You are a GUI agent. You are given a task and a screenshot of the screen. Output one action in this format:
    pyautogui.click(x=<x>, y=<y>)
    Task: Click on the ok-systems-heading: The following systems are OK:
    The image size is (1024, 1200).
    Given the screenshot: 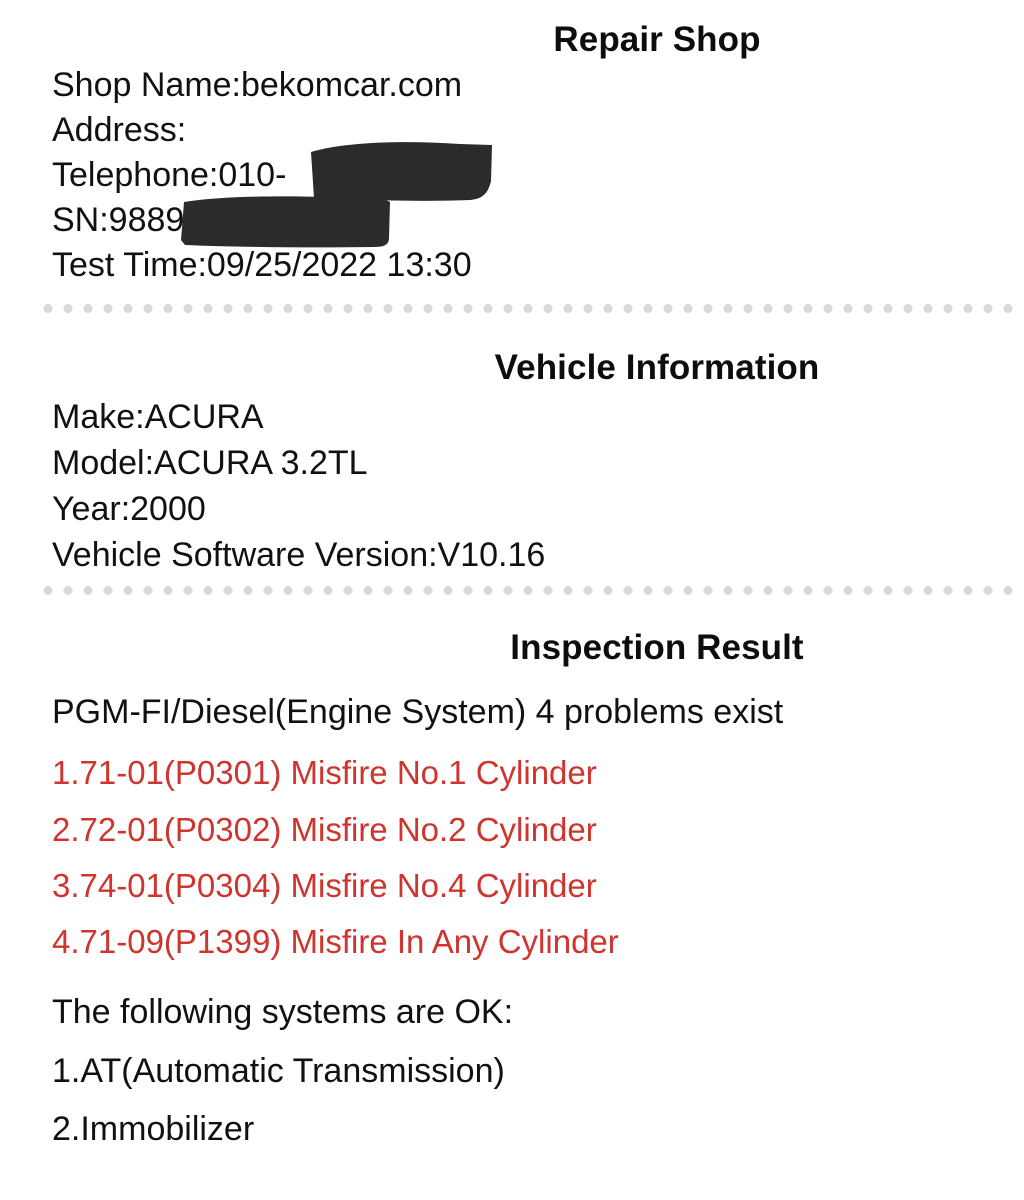 What is the action you would take?
    pyautogui.click(x=283, y=1012)
    